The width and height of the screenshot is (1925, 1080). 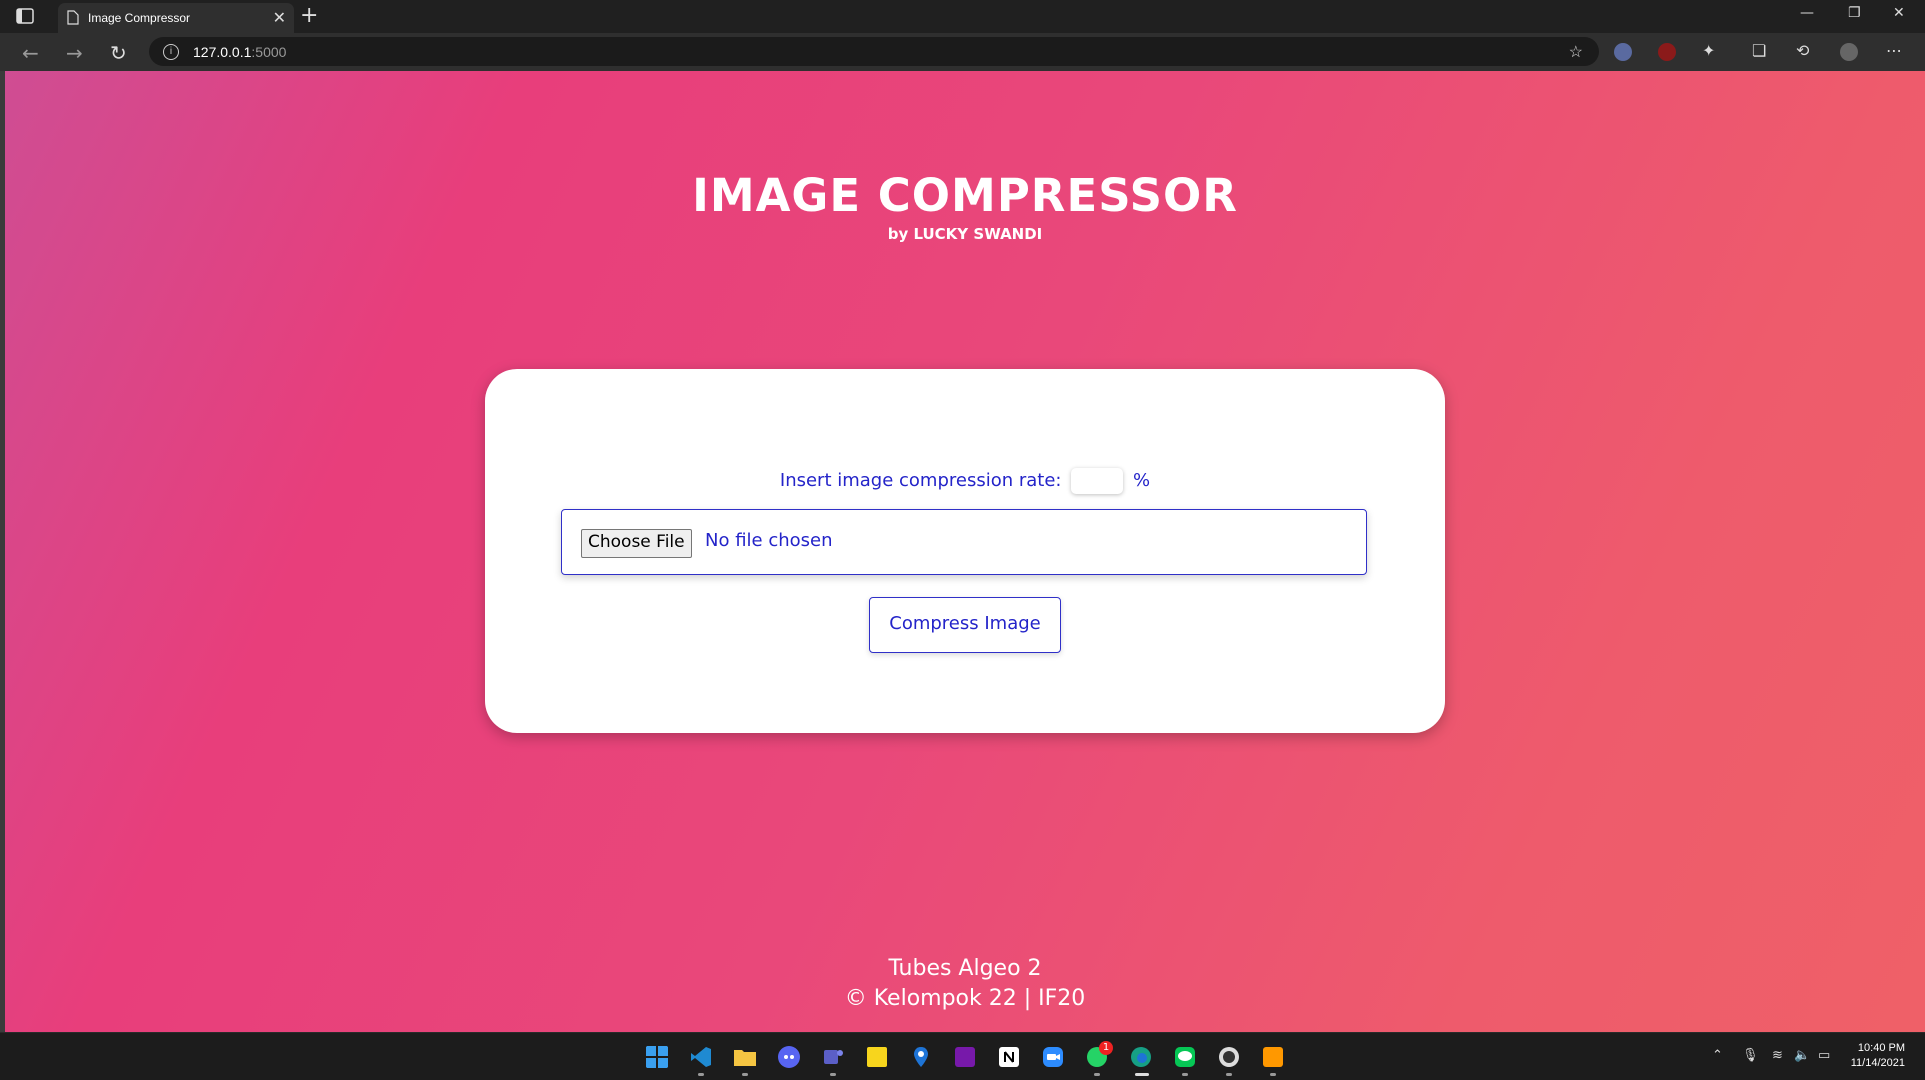 I want to click on browser-toolbar: ← → ↻ i 127.0.0.1:5000 ☆ ✦ ❏ ⟲ ⋯, so click(x=962, y=52).